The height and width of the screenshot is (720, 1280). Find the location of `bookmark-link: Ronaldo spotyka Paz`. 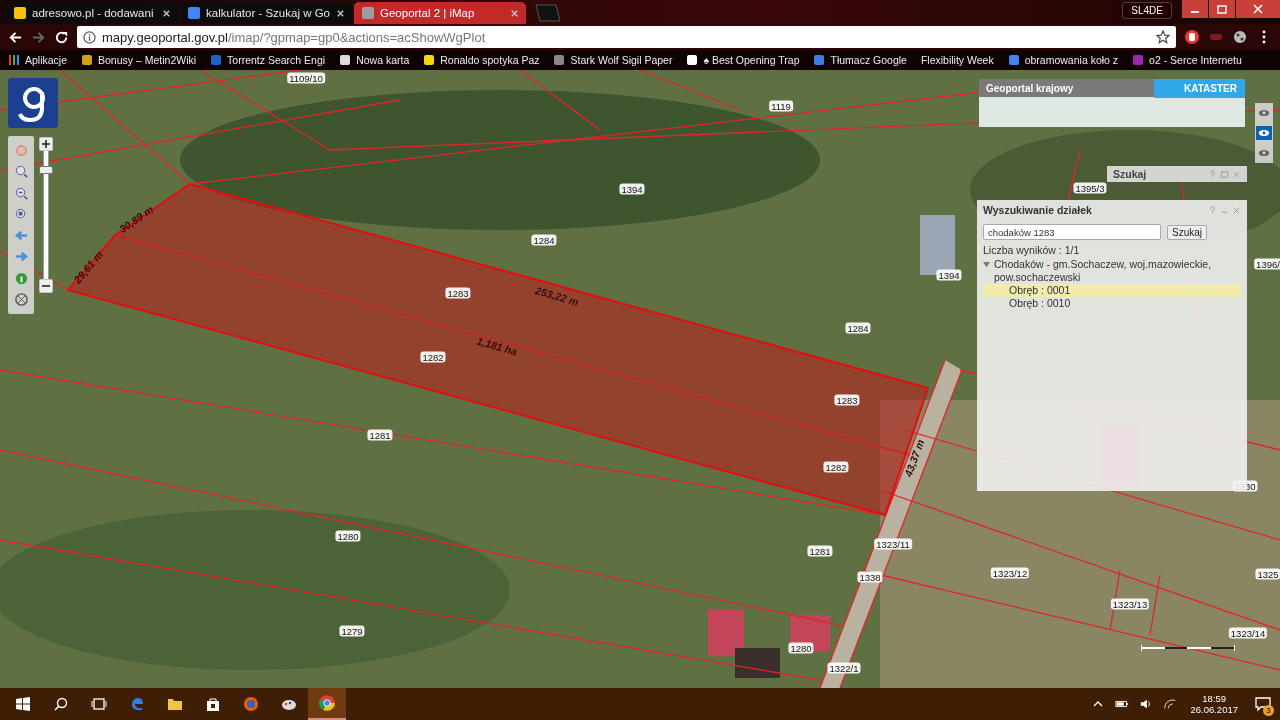

bookmark-link: Ronaldo spotyka Paz is located at coordinates (481, 60).